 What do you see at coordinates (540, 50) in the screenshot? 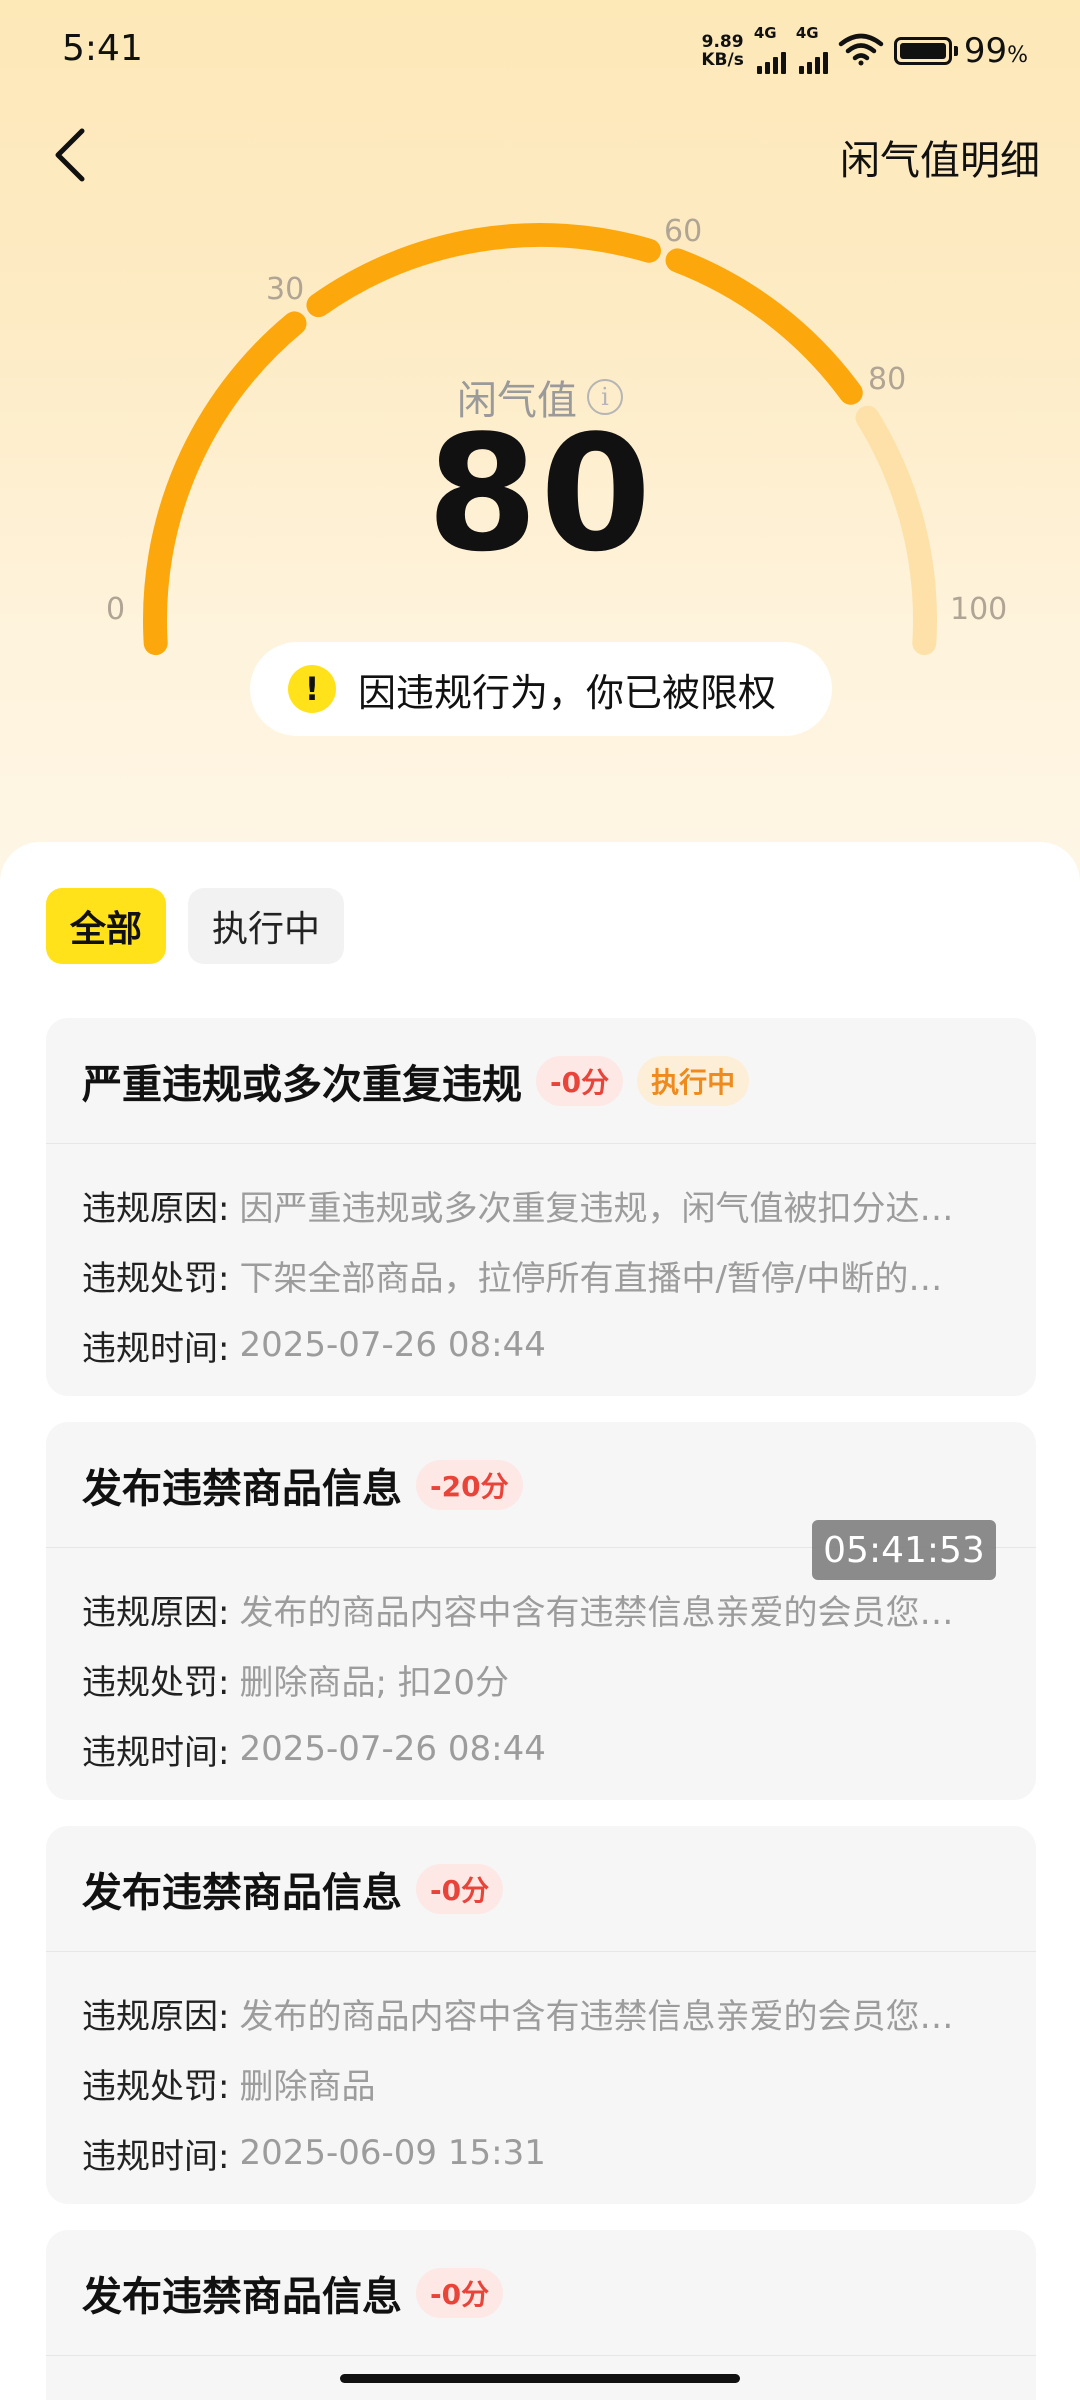
I see `status-bar: 5:41 9.89 KB/s 4G 4G 99%` at bounding box center [540, 50].